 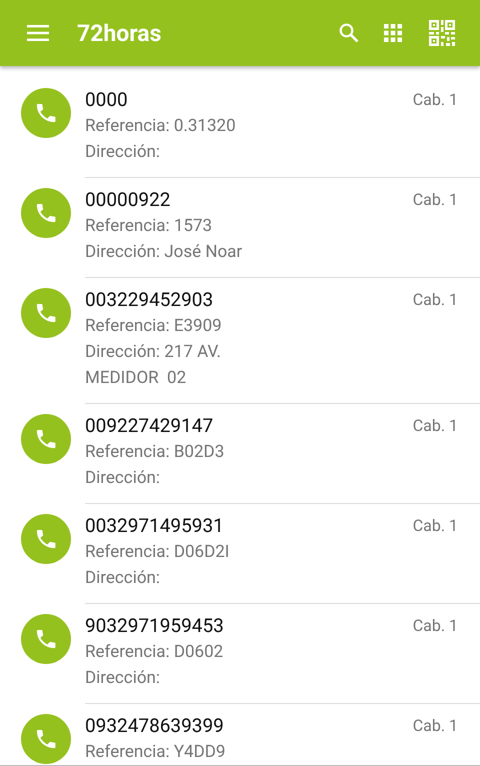 What do you see at coordinates (154, 626) in the screenshot?
I see `phone-number: 9032971959453` at bounding box center [154, 626].